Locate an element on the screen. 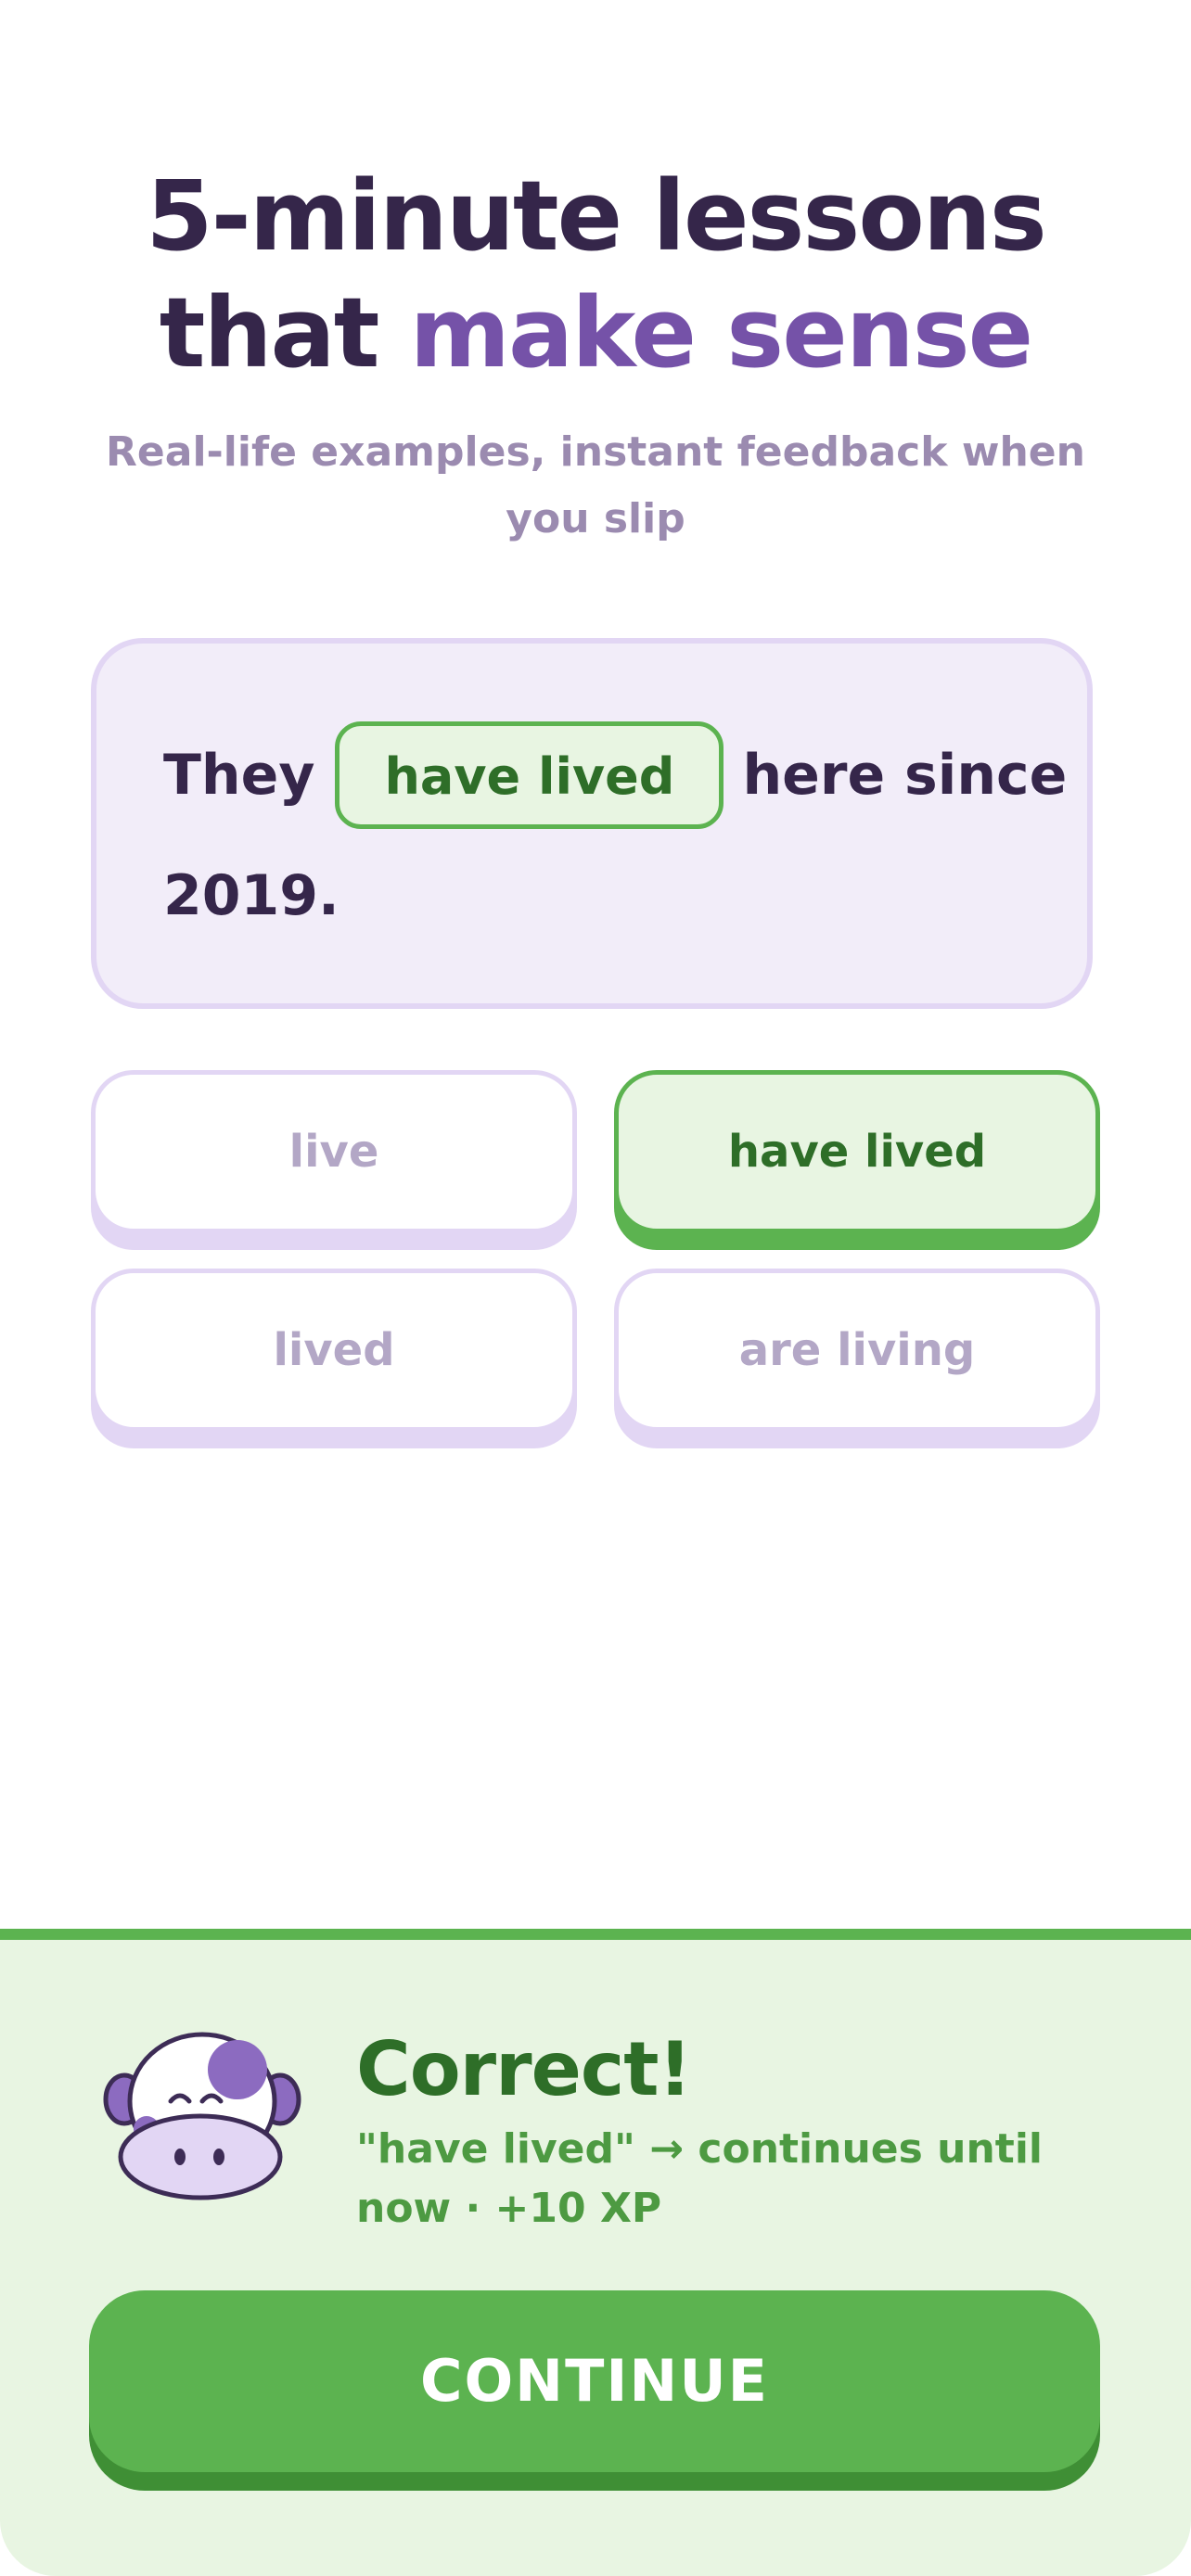 This screenshot has height=2576, width=1191. option-live: live is located at coordinates (334, 1151).